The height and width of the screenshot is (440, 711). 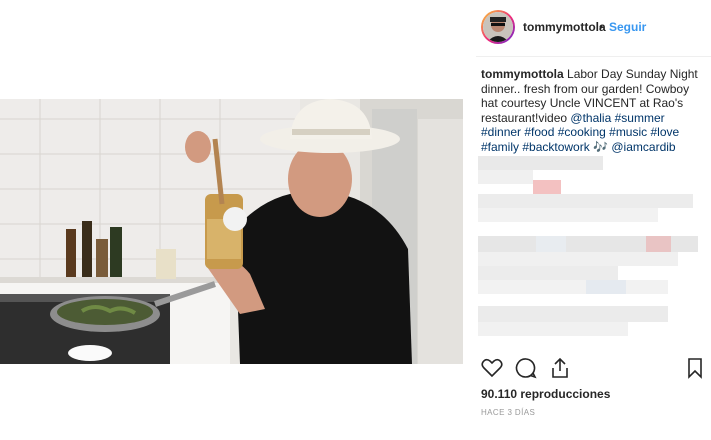 I want to click on share-icon-glyph, so click(x=560, y=367).